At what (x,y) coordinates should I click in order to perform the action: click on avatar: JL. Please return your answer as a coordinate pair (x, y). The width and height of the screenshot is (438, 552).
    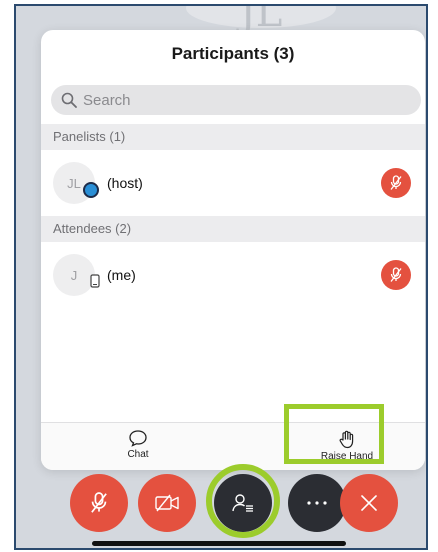
    Looking at the image, I should click on (76, 183).